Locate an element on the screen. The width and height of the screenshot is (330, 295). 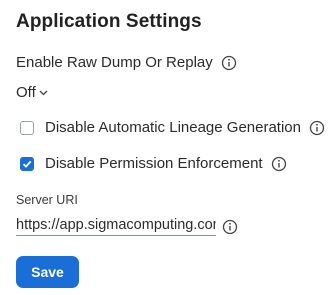
save-button: Save is located at coordinates (47, 272).